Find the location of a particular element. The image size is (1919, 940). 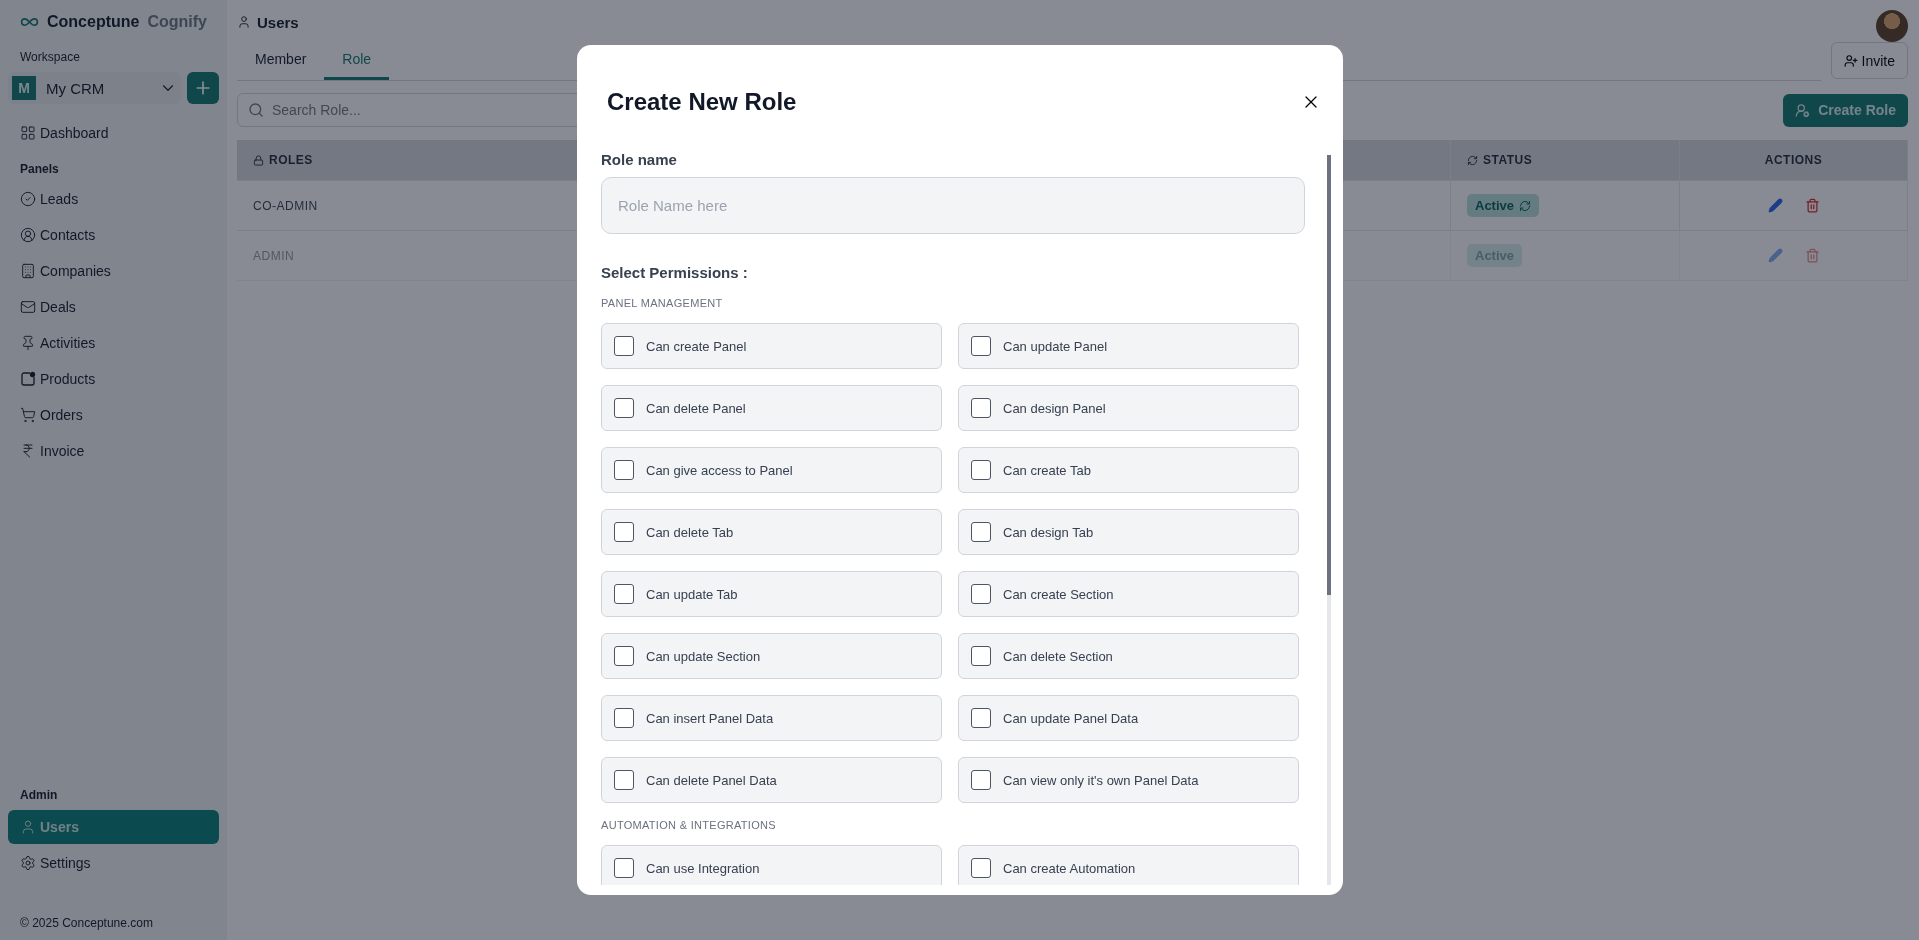

settings-icon is located at coordinates (28, 863).